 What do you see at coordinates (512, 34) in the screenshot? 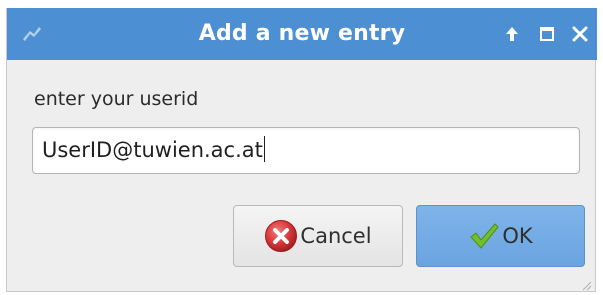
I see `arrow-up-icon` at bounding box center [512, 34].